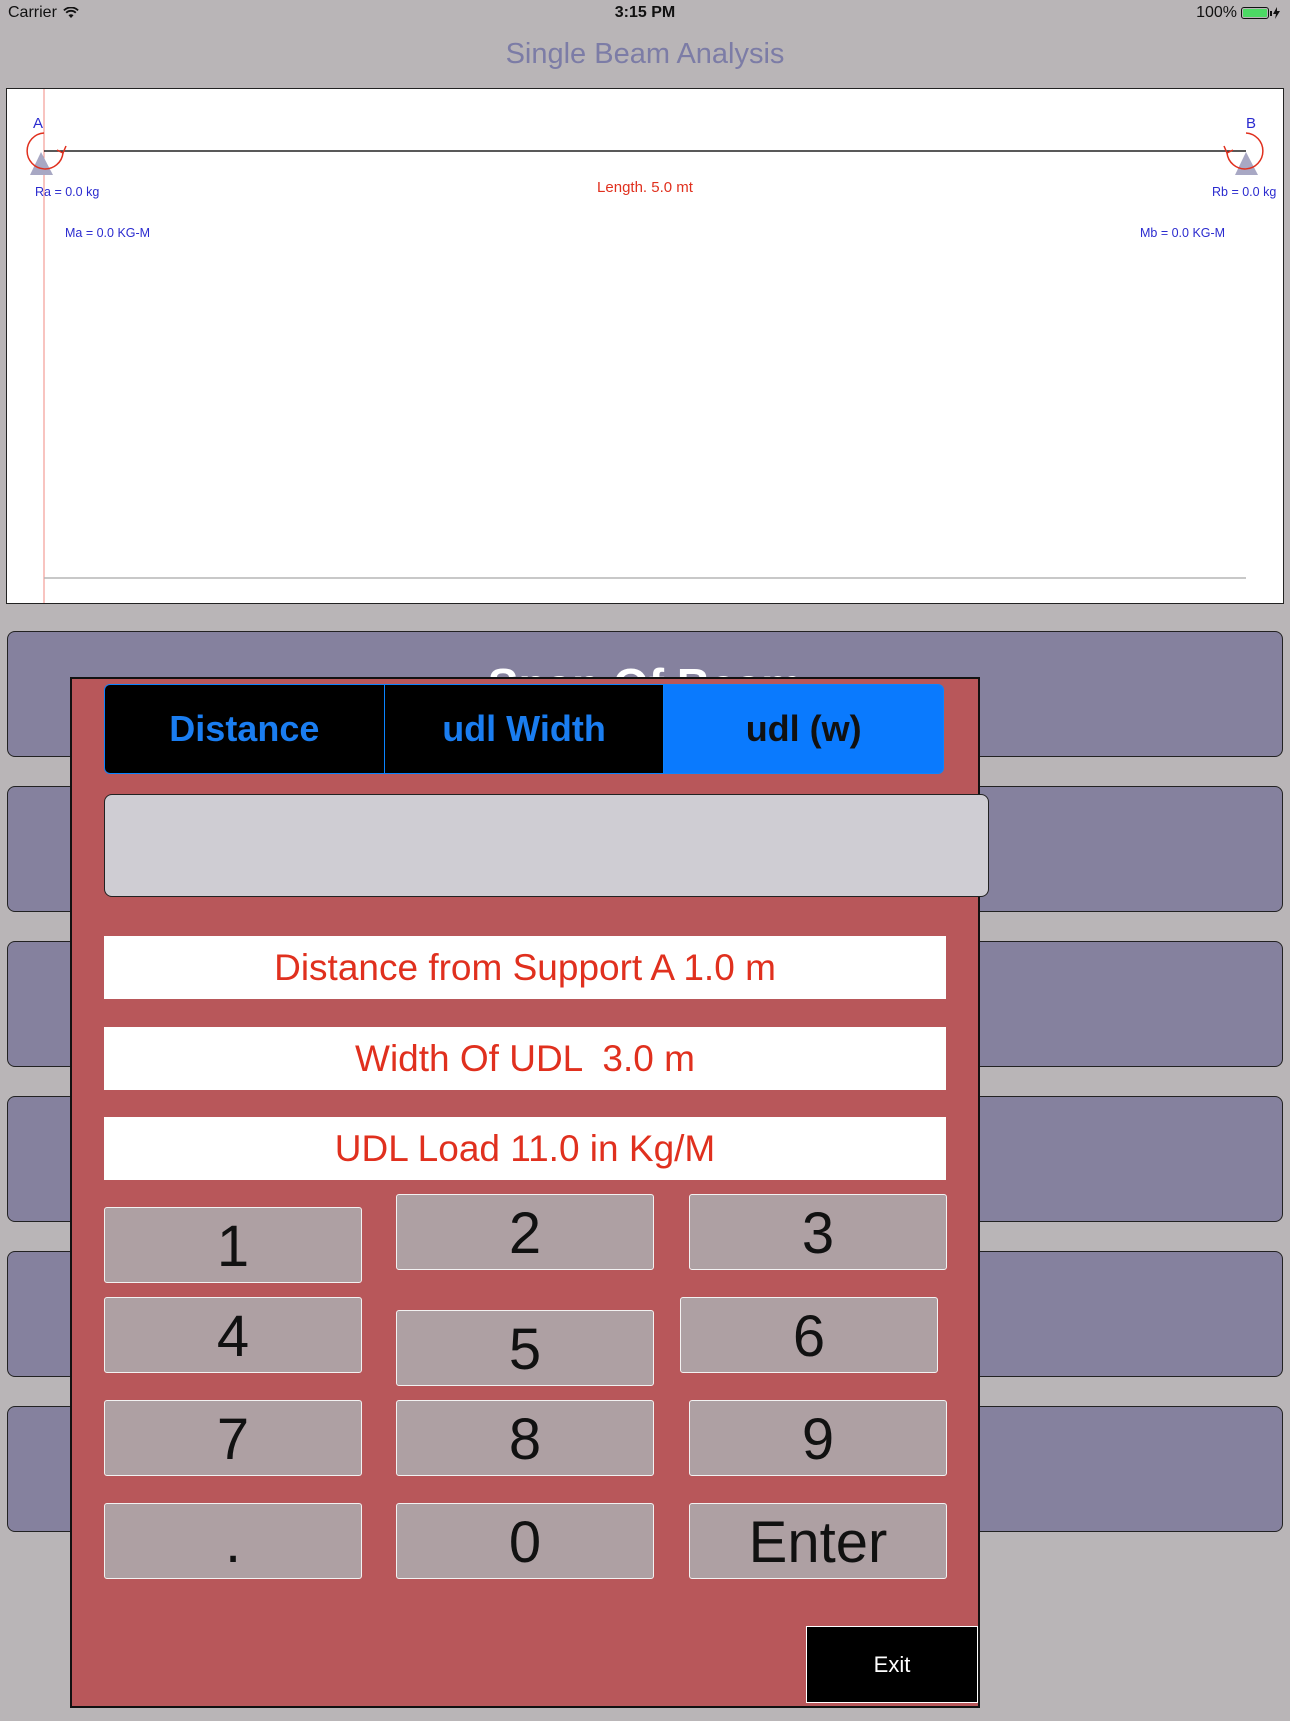 This screenshot has height=1721, width=1290. What do you see at coordinates (818, 1438) in the screenshot?
I see `key-9: 9` at bounding box center [818, 1438].